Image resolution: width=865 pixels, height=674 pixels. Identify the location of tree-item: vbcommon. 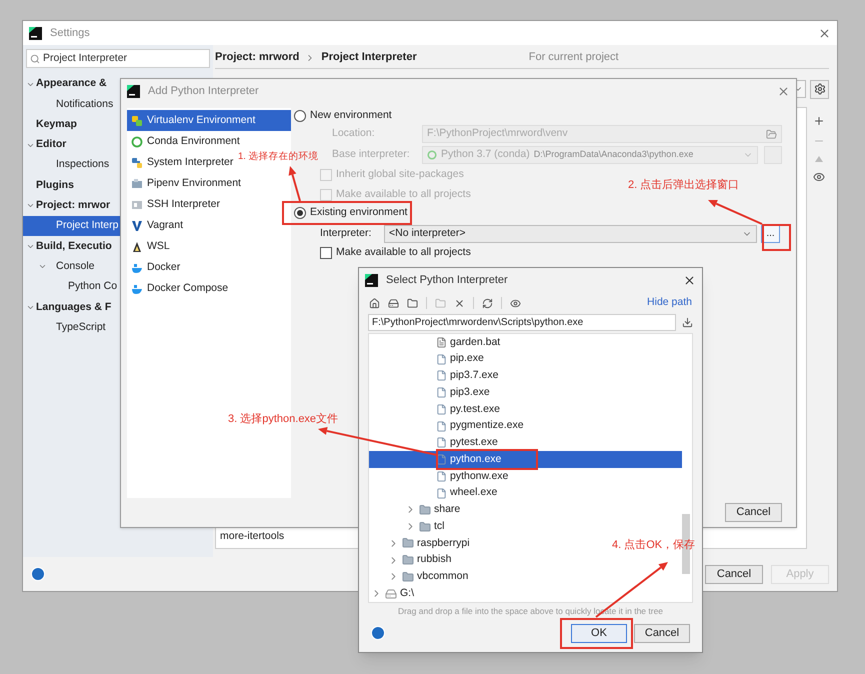
(419, 577).